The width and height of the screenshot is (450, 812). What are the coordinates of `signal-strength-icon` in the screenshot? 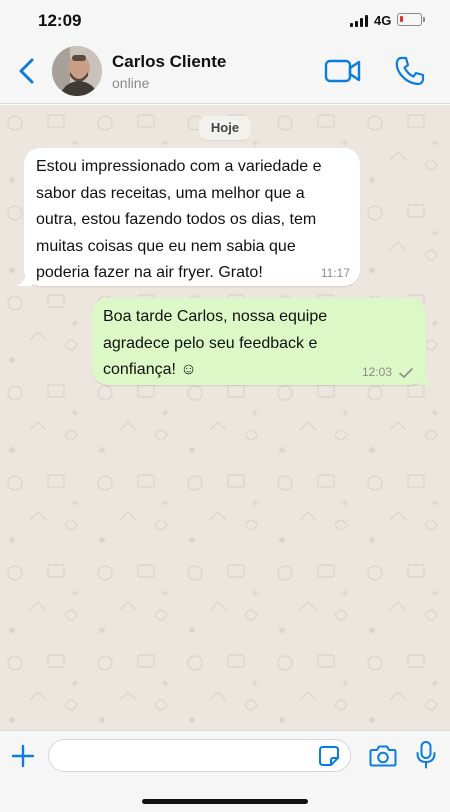 It's located at (360, 21).